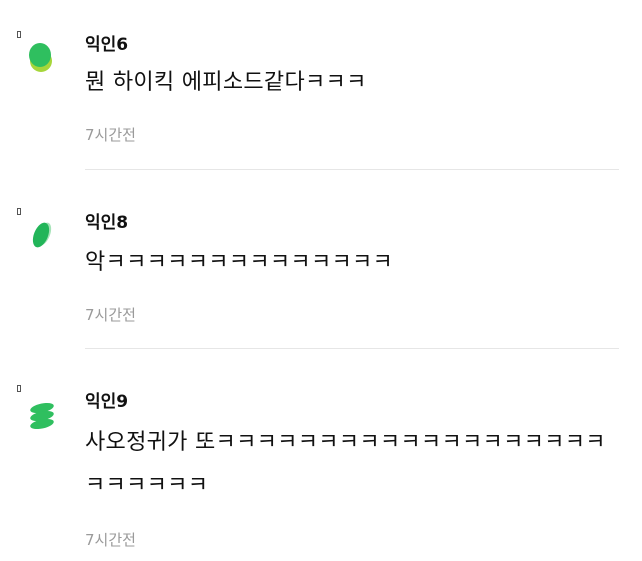 Image resolution: width=642 pixels, height=561 pixels. What do you see at coordinates (226, 82) in the screenshot?
I see `comment-text: 뭔 하이킥 에피소드같다ㅋㅋㅋ` at bounding box center [226, 82].